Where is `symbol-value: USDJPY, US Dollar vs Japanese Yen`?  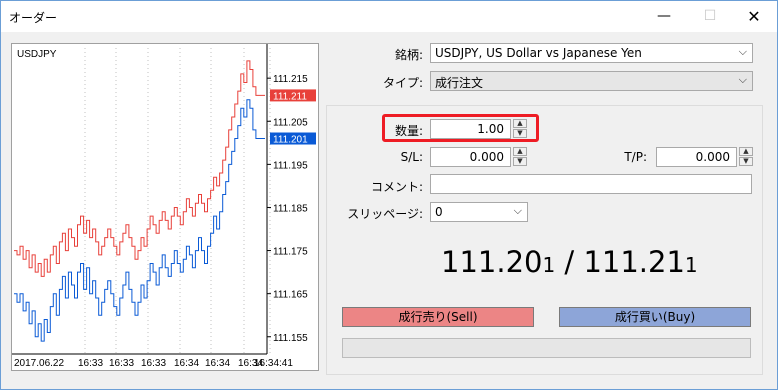 symbol-value: USDJPY, US Dollar vs Japanese Yen is located at coordinates (538, 53).